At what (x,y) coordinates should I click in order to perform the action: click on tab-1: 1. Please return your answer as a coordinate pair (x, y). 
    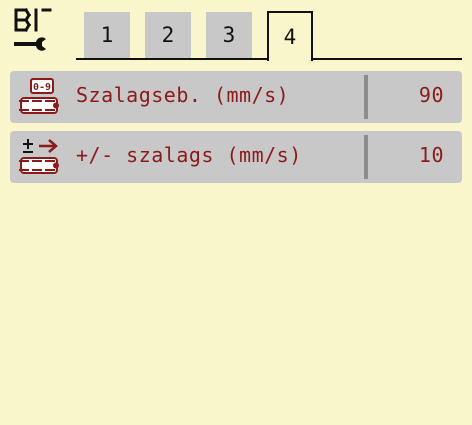
    Looking at the image, I should click on (107, 35).